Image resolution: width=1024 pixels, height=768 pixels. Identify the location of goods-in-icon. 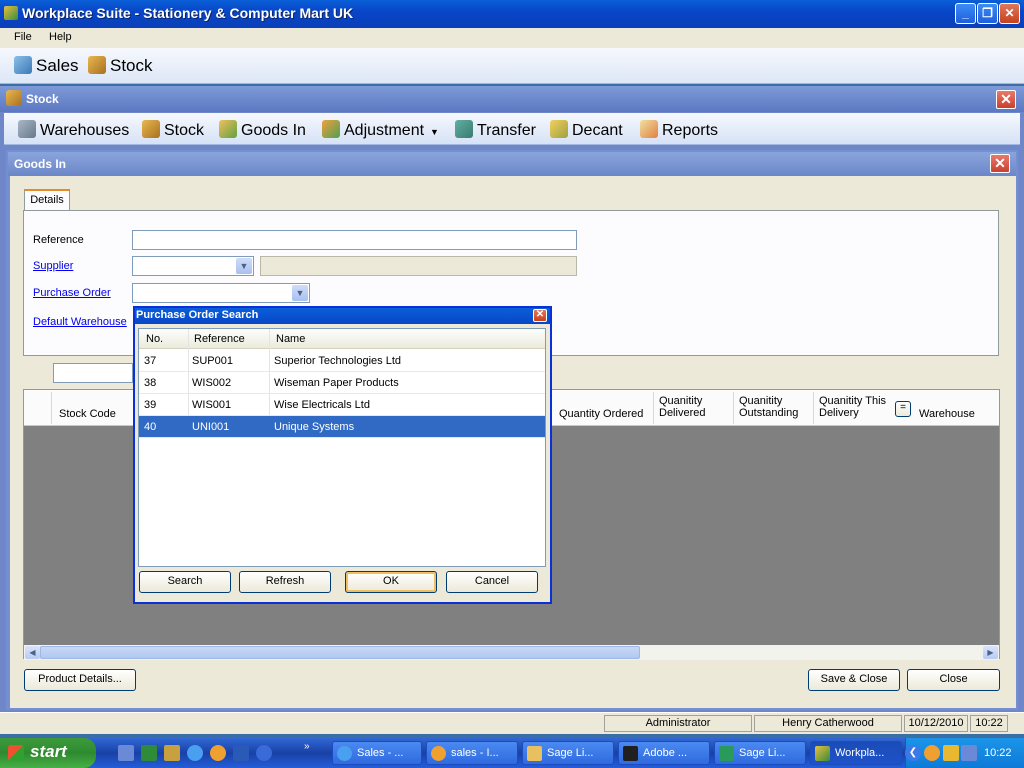
(228, 129).